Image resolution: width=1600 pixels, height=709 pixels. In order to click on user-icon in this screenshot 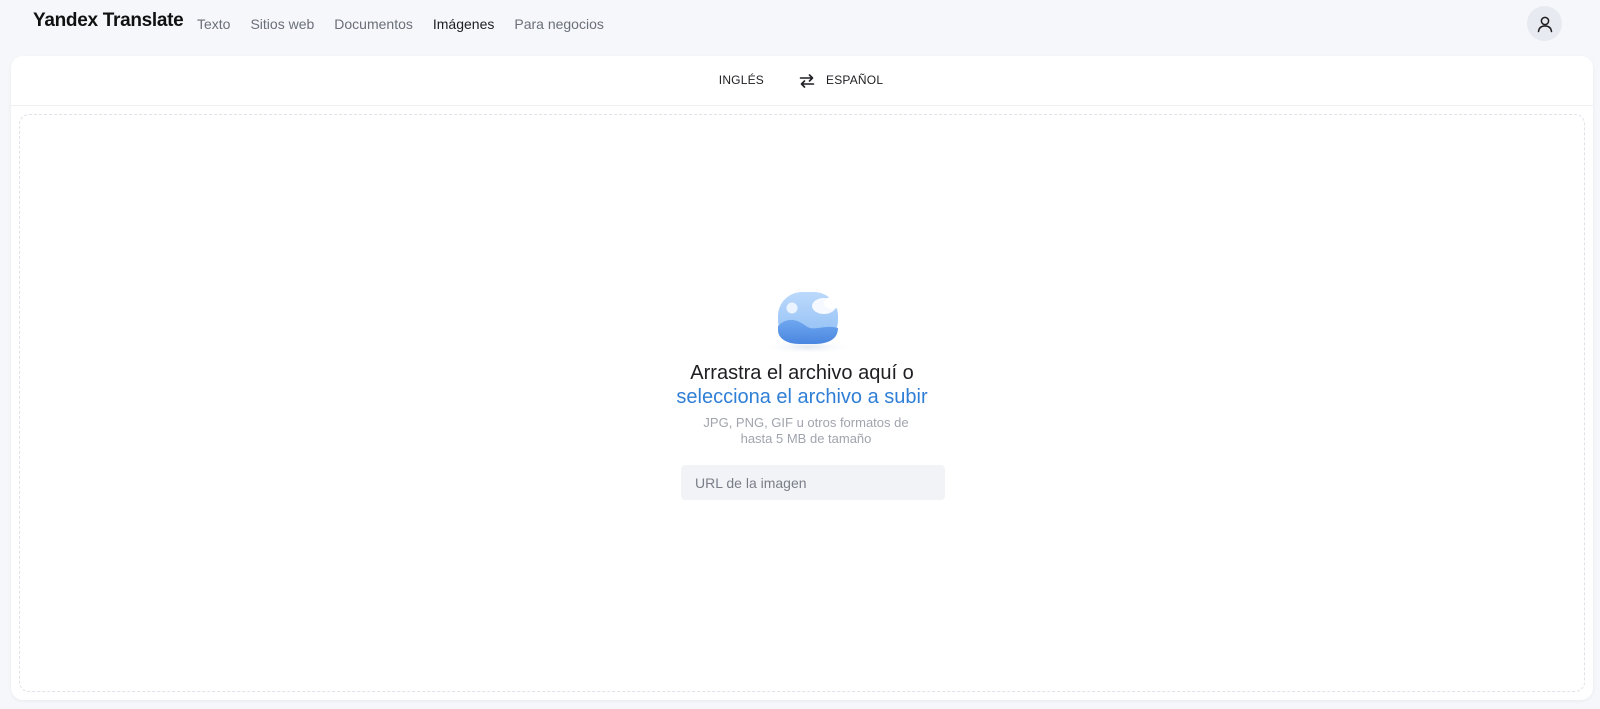, I will do `click(1544, 24)`.